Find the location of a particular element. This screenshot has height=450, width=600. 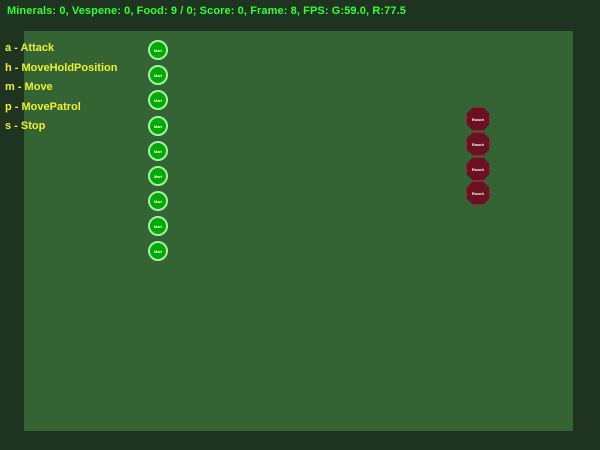

command-move: m - Move is located at coordinates (61, 90).